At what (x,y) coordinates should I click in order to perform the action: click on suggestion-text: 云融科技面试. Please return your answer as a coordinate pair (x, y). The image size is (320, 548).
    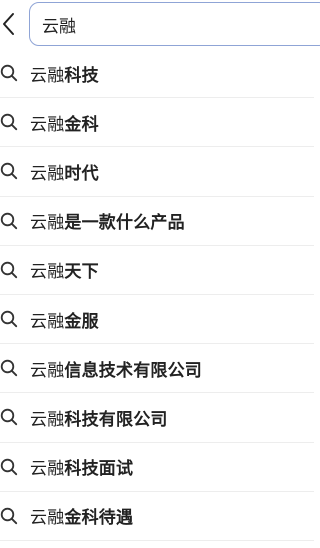
    Looking at the image, I should click on (81, 466).